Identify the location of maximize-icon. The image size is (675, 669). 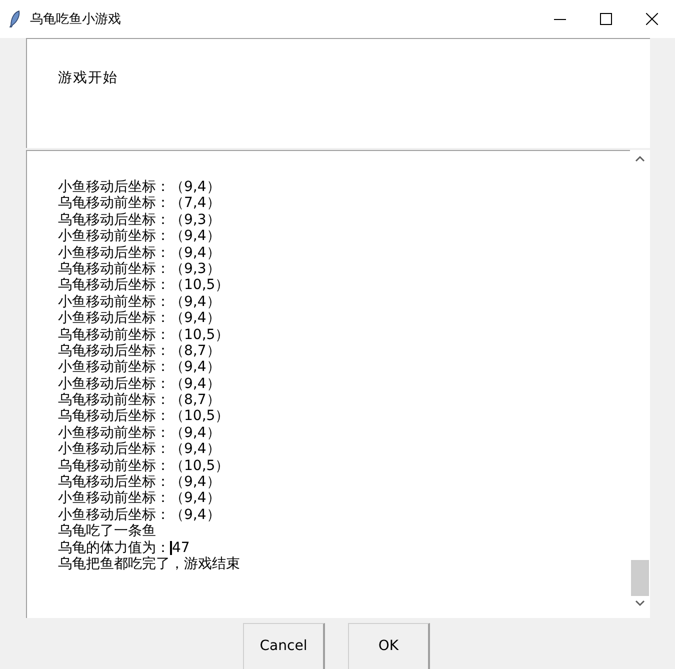
(606, 19).